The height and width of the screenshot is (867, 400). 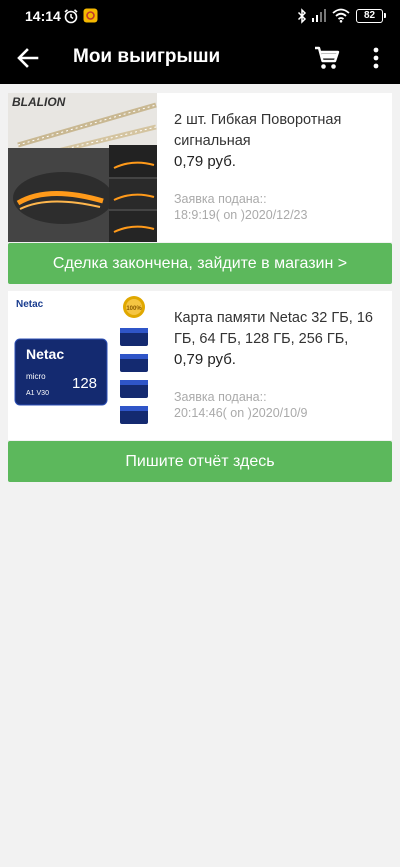 I want to click on bluetooth-icon, so click(x=302, y=16).